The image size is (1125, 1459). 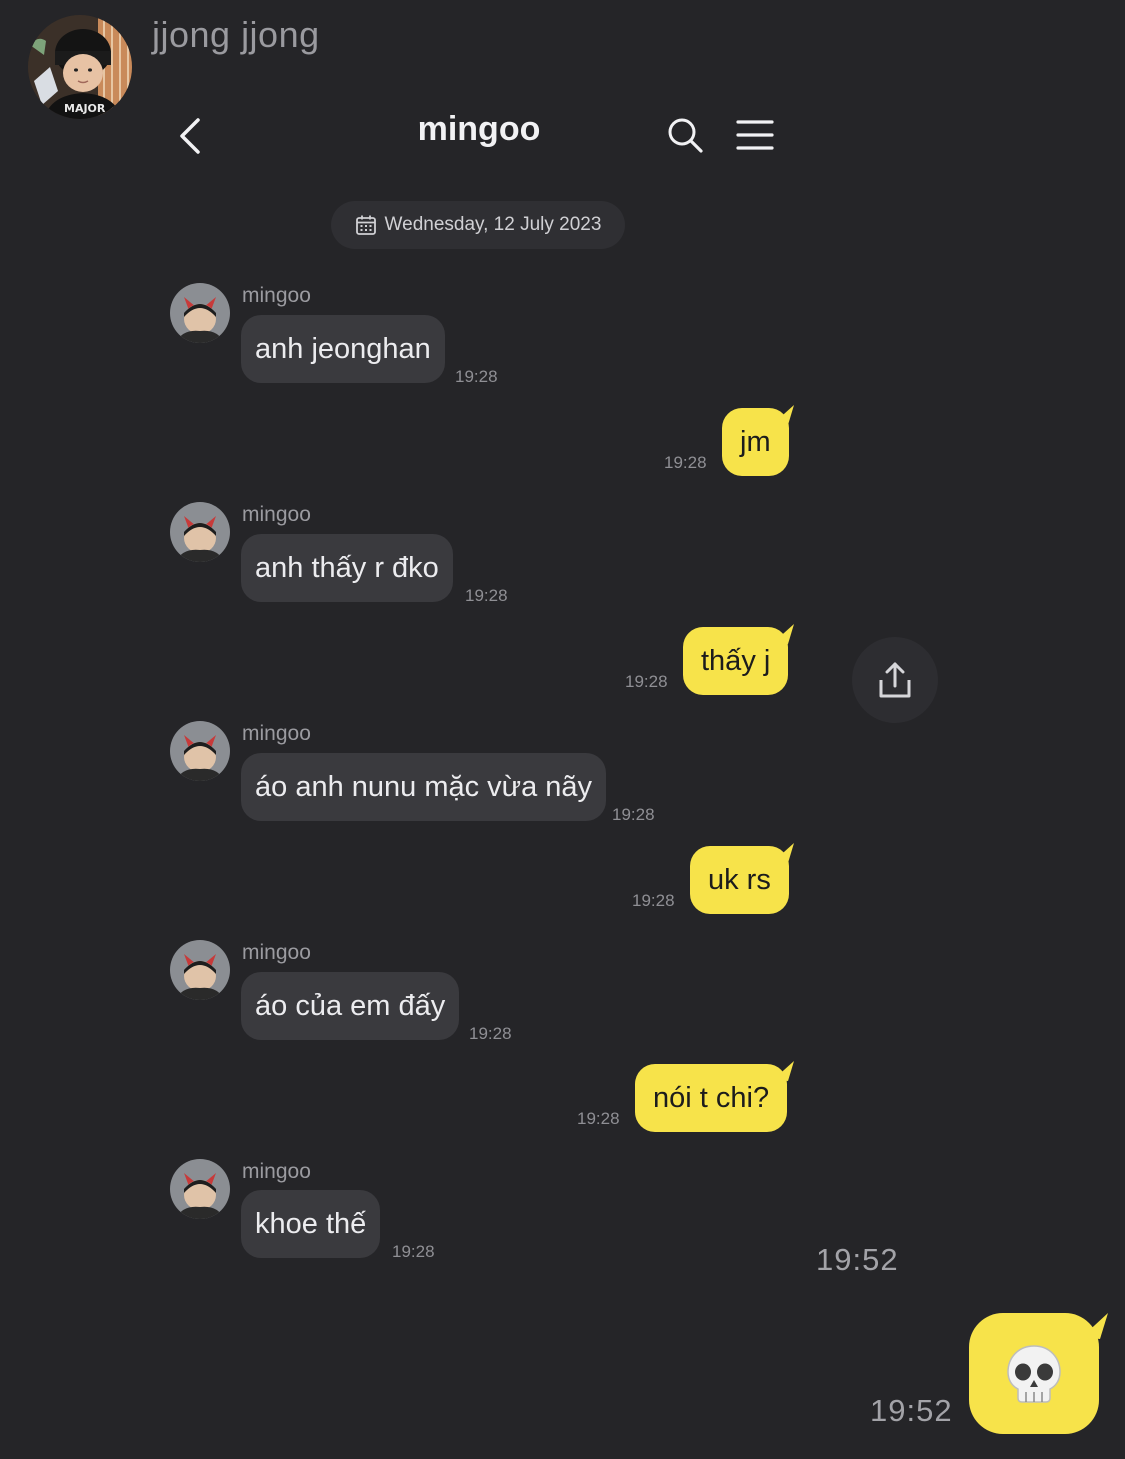 I want to click on outer-sender-avatar: MAJOR, so click(x=80, y=67).